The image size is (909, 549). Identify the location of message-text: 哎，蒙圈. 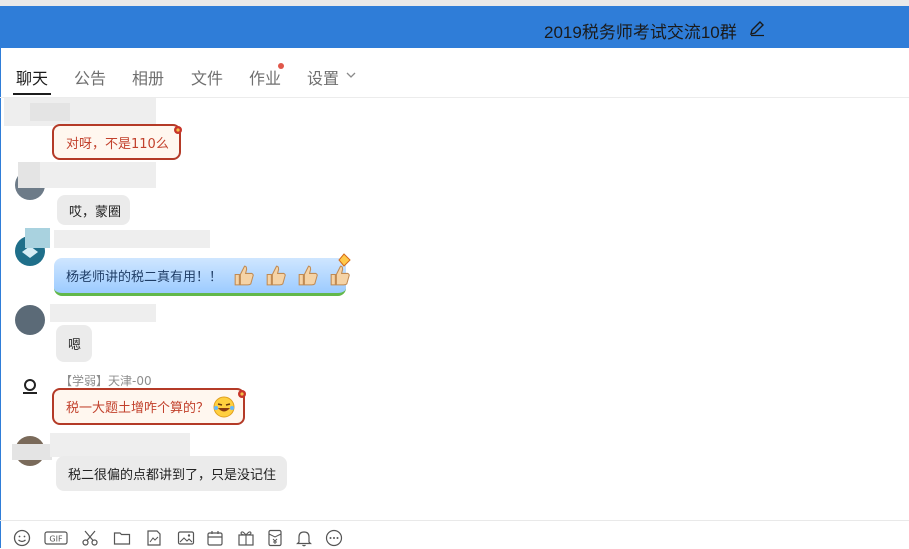
(95, 212).